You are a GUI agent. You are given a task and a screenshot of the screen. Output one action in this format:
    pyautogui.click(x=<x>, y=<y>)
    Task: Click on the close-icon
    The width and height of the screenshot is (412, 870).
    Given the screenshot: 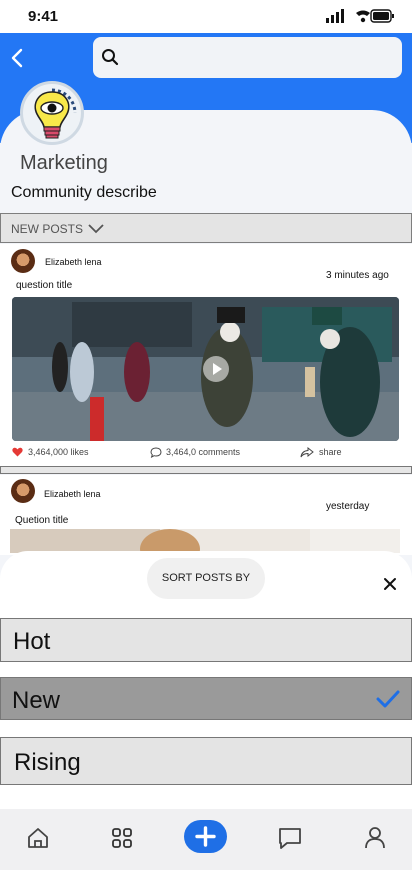 What is the action you would take?
    pyautogui.click(x=390, y=584)
    